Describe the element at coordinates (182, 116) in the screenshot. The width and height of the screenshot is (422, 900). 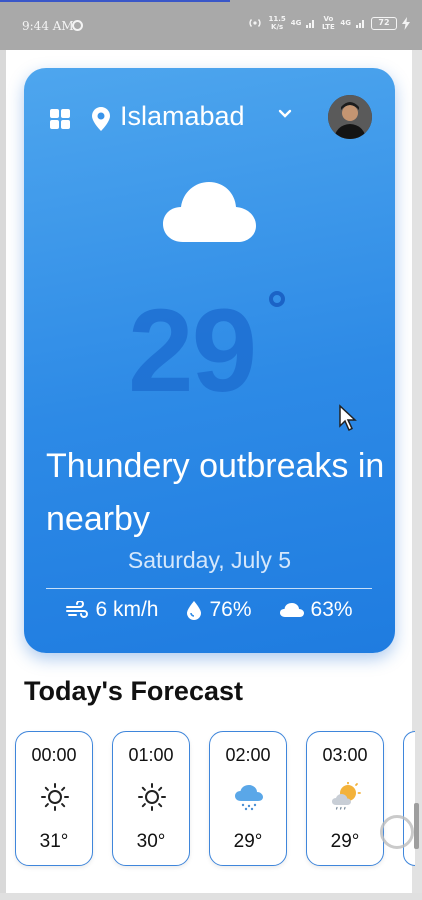
I see `city-name: Islamabad` at that location.